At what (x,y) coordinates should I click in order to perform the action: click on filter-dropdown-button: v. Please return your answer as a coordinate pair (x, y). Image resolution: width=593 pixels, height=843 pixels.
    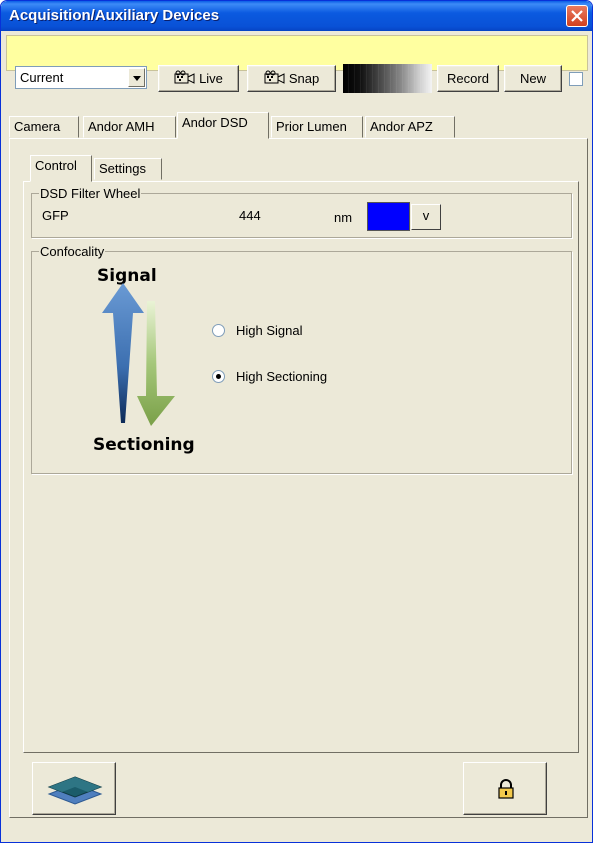
    Looking at the image, I should click on (426, 217).